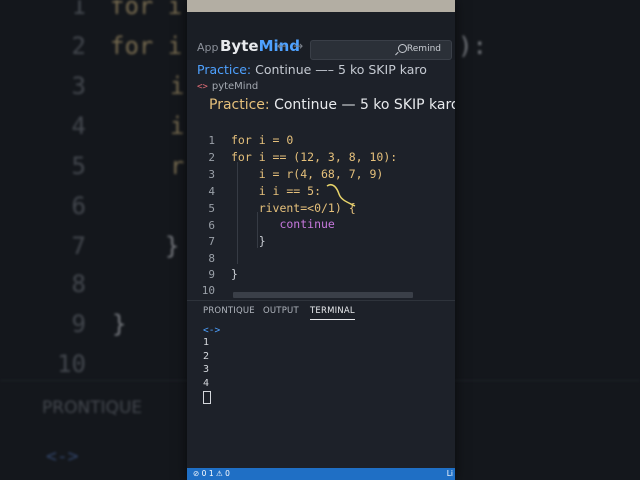 Image resolution: width=640 pixels, height=480 pixels. Describe the element at coordinates (211, 157) in the screenshot. I see `line-number: 2` at that location.